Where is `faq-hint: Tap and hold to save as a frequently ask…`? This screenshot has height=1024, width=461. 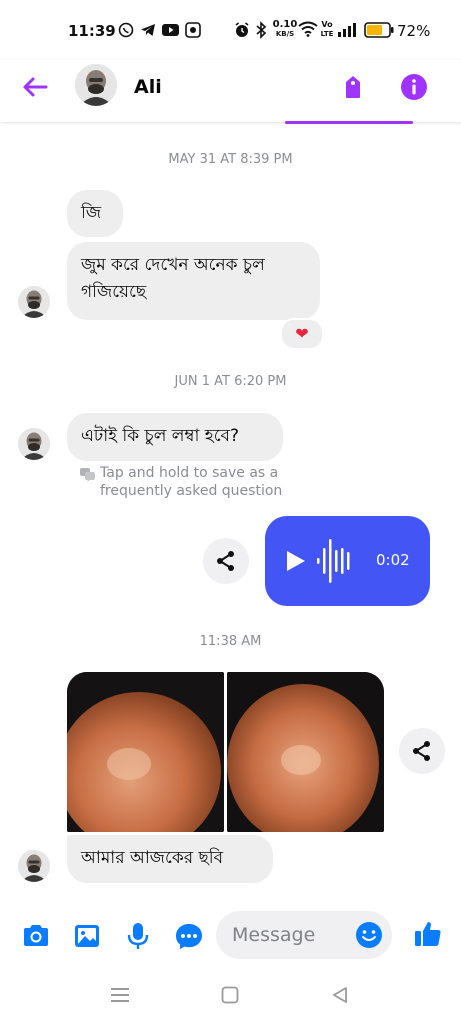 faq-hint: Tap and hold to save as a frequently ask… is located at coordinates (191, 482).